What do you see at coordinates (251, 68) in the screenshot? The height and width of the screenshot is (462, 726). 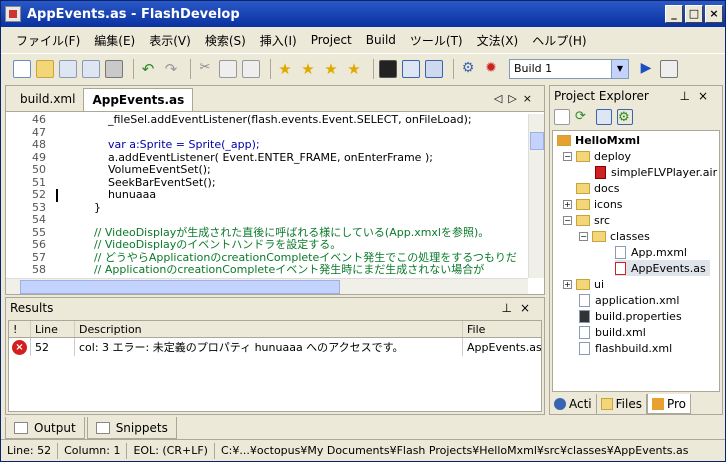 I see `paste-icon` at bounding box center [251, 68].